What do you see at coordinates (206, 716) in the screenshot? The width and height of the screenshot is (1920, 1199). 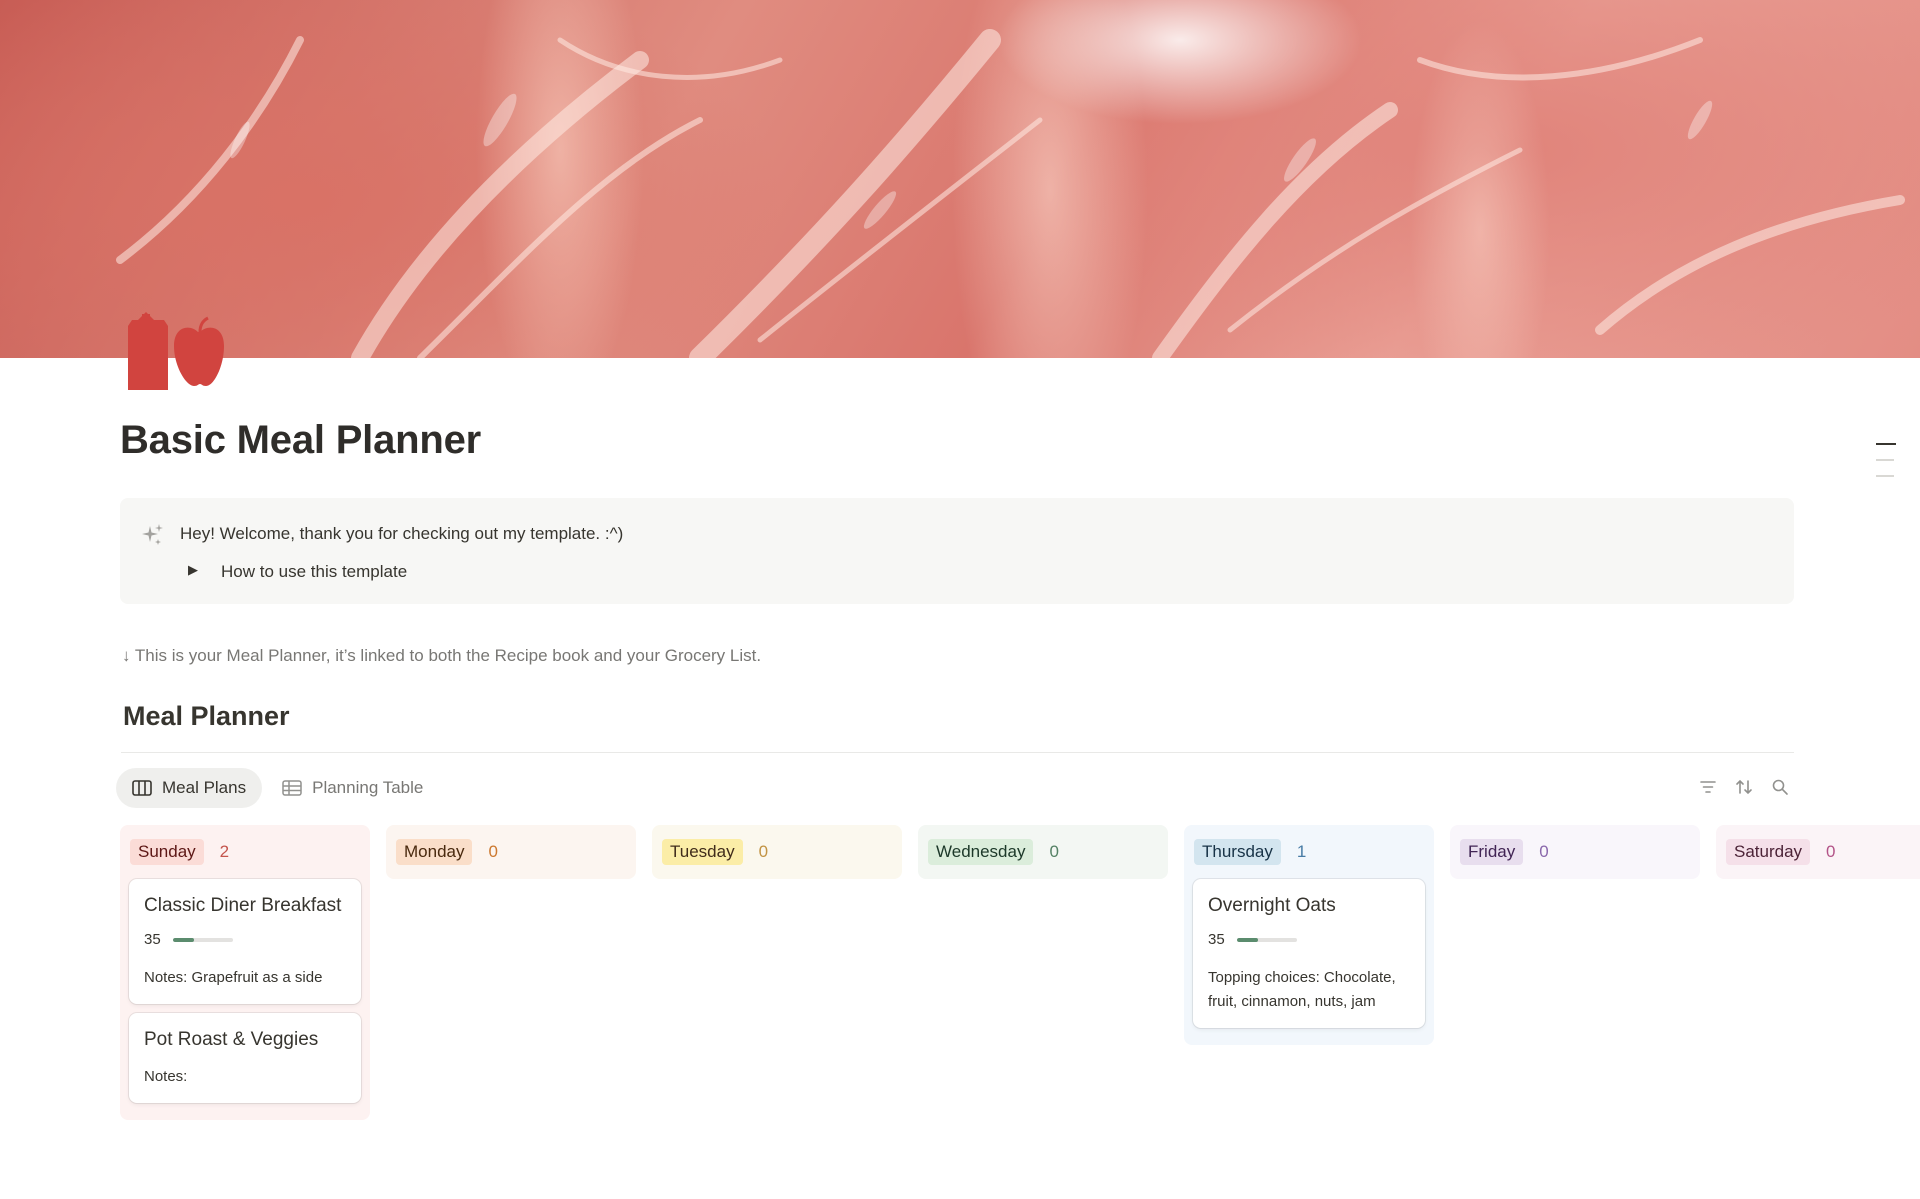 I see `section-title: Meal Planner` at bounding box center [206, 716].